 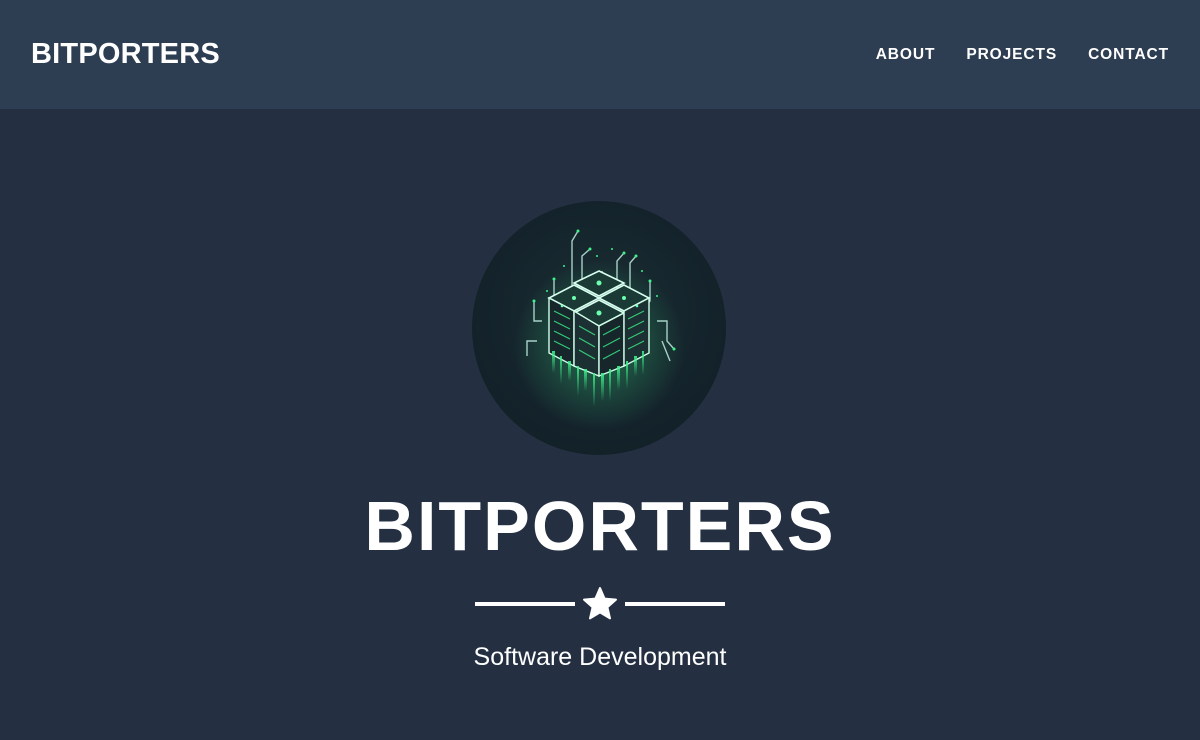 I want to click on nav-links: ABOUT PROJECTS CONTACT, so click(x=1022, y=55).